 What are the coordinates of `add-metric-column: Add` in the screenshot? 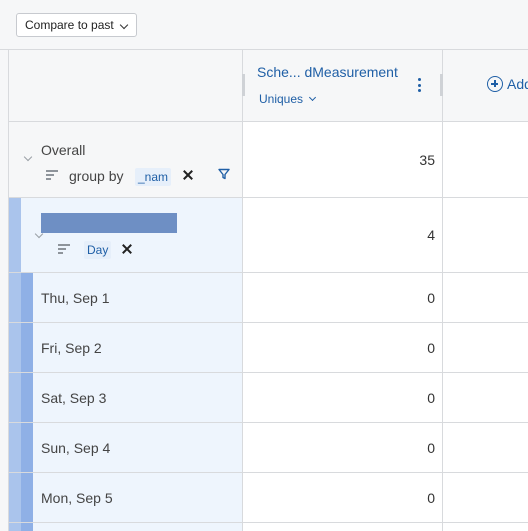 It's located at (485, 86).